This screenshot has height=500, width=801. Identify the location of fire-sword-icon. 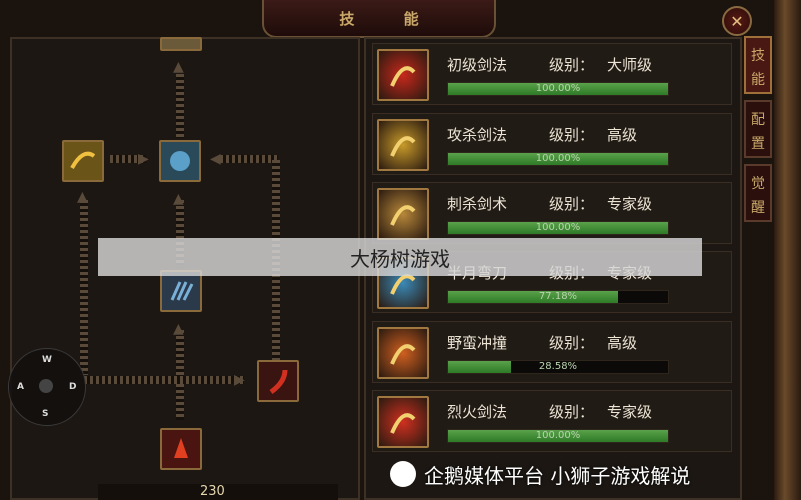
(403, 422).